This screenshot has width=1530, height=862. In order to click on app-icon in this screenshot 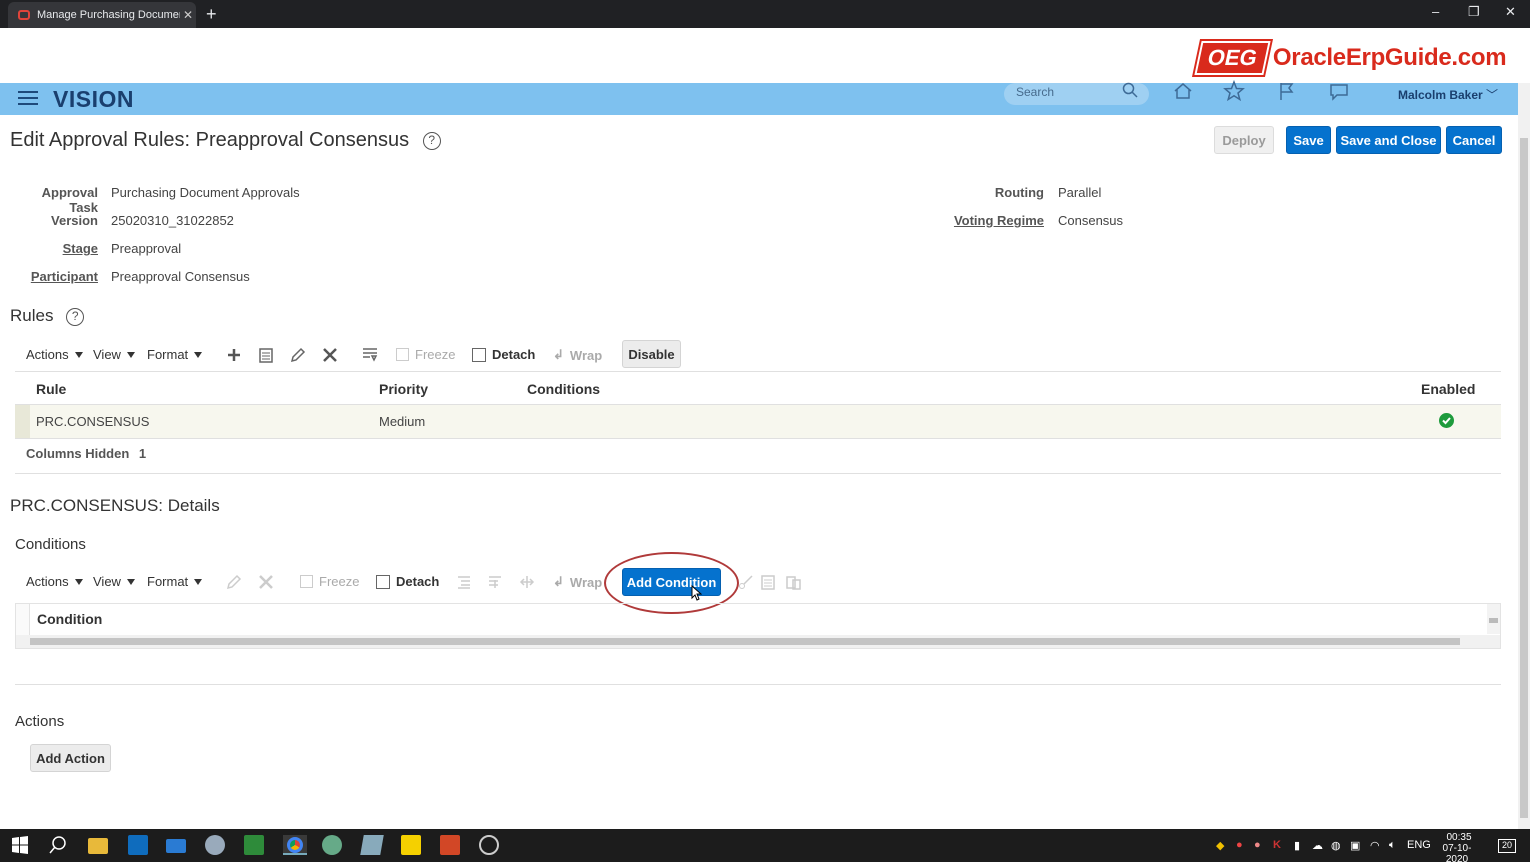, I will do `click(215, 845)`.